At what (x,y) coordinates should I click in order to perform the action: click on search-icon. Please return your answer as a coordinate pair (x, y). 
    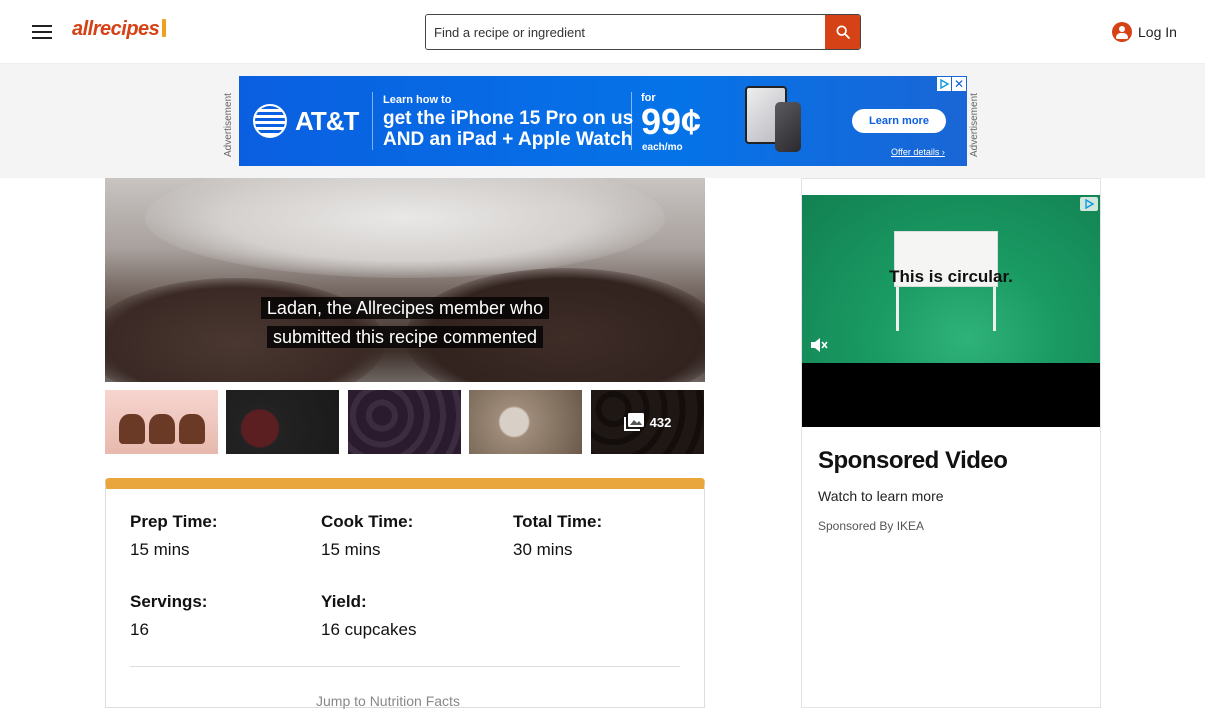
    Looking at the image, I should click on (842, 32).